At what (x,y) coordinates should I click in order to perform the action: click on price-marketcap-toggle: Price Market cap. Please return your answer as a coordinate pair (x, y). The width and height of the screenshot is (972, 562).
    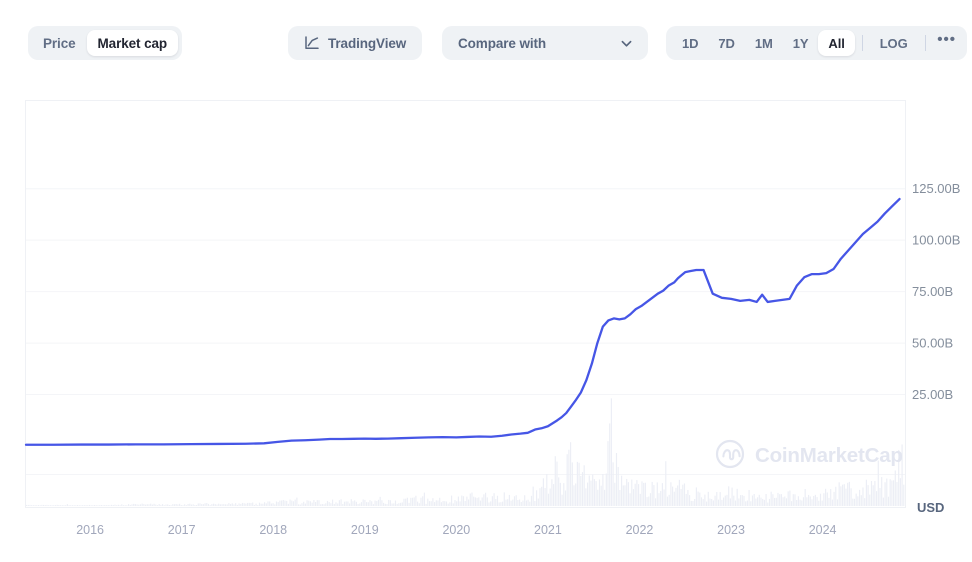
    Looking at the image, I should click on (105, 43).